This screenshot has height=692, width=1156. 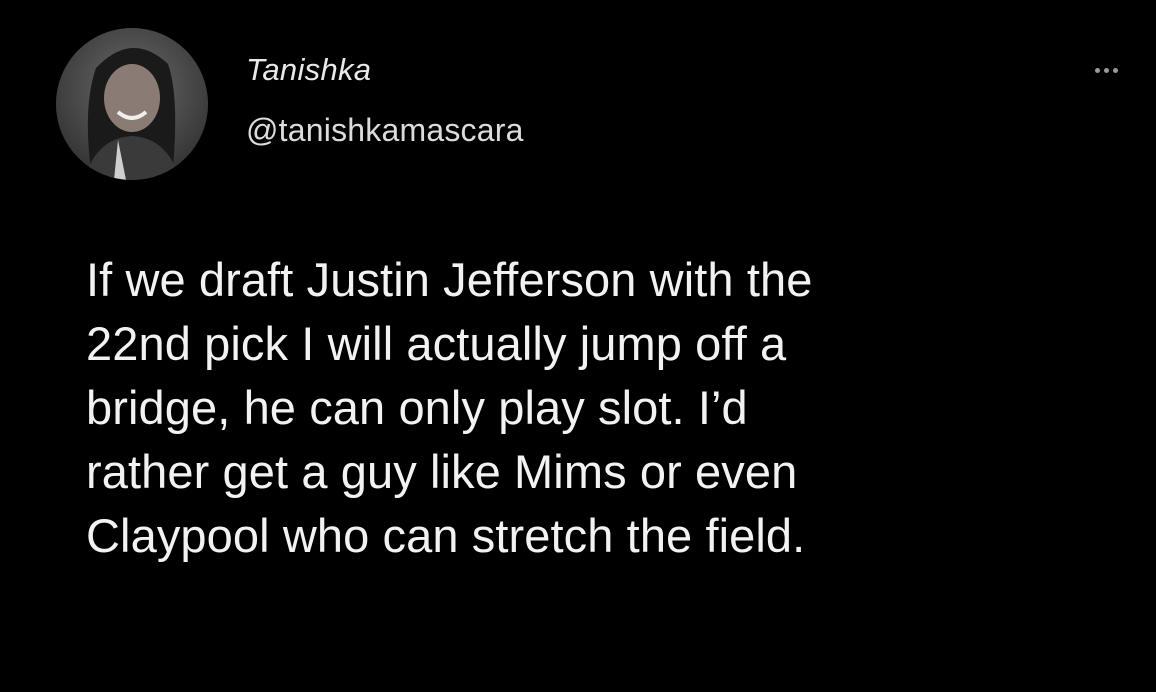 I want to click on user-avatar, so click(x=132, y=104).